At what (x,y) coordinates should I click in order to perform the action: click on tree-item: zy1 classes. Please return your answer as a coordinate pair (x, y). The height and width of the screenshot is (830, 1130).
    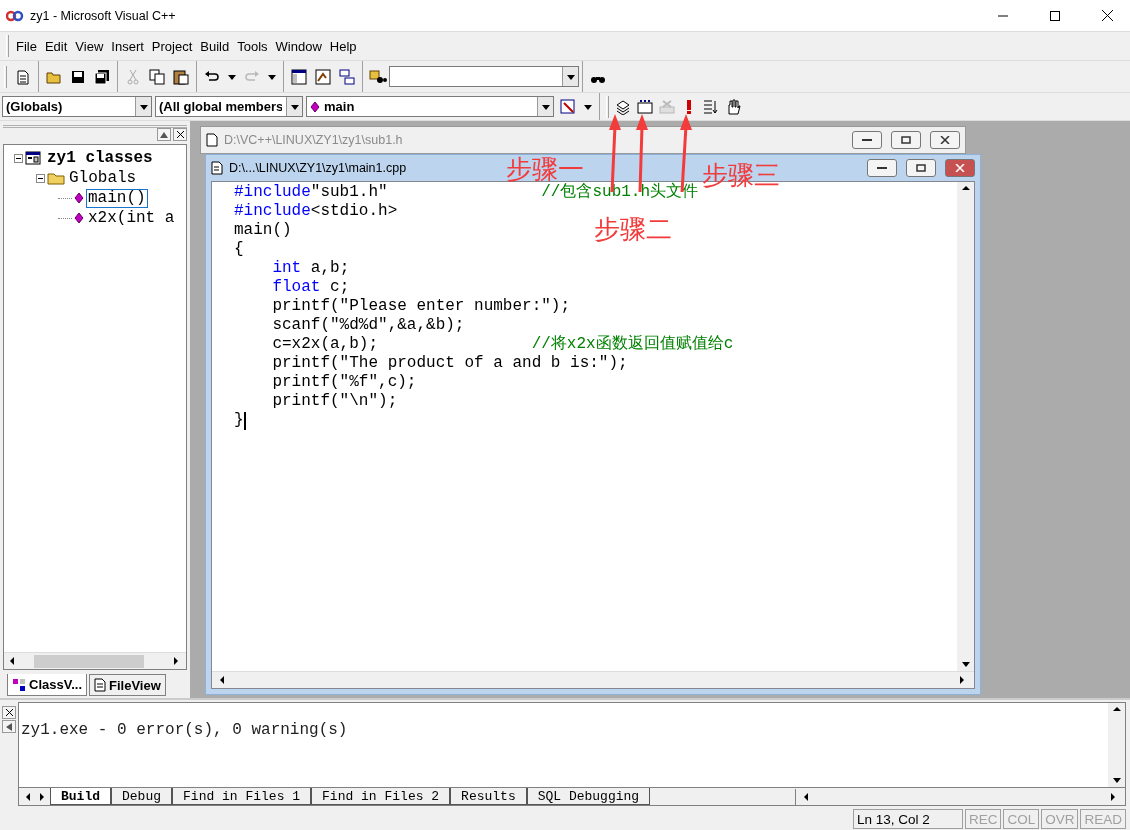
    Looking at the image, I should click on (100, 158).